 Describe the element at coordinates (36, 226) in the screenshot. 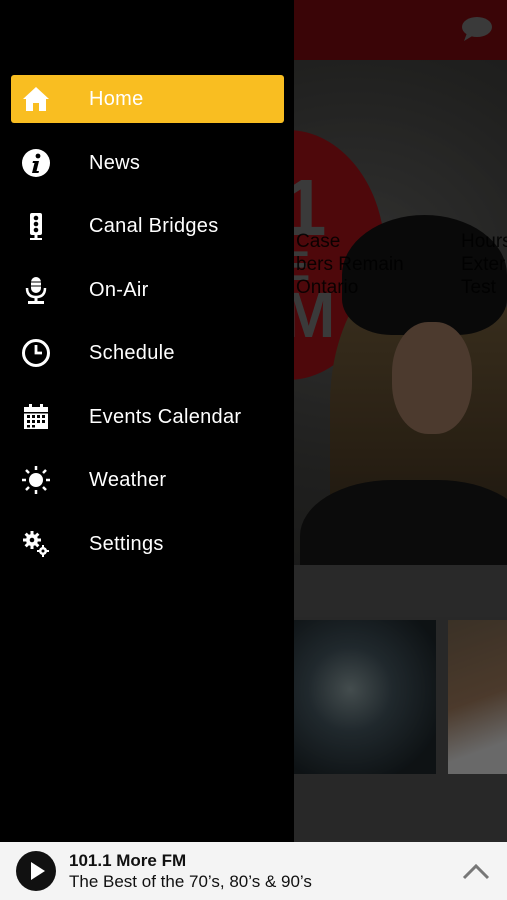

I see `traffic-light-icon` at that location.